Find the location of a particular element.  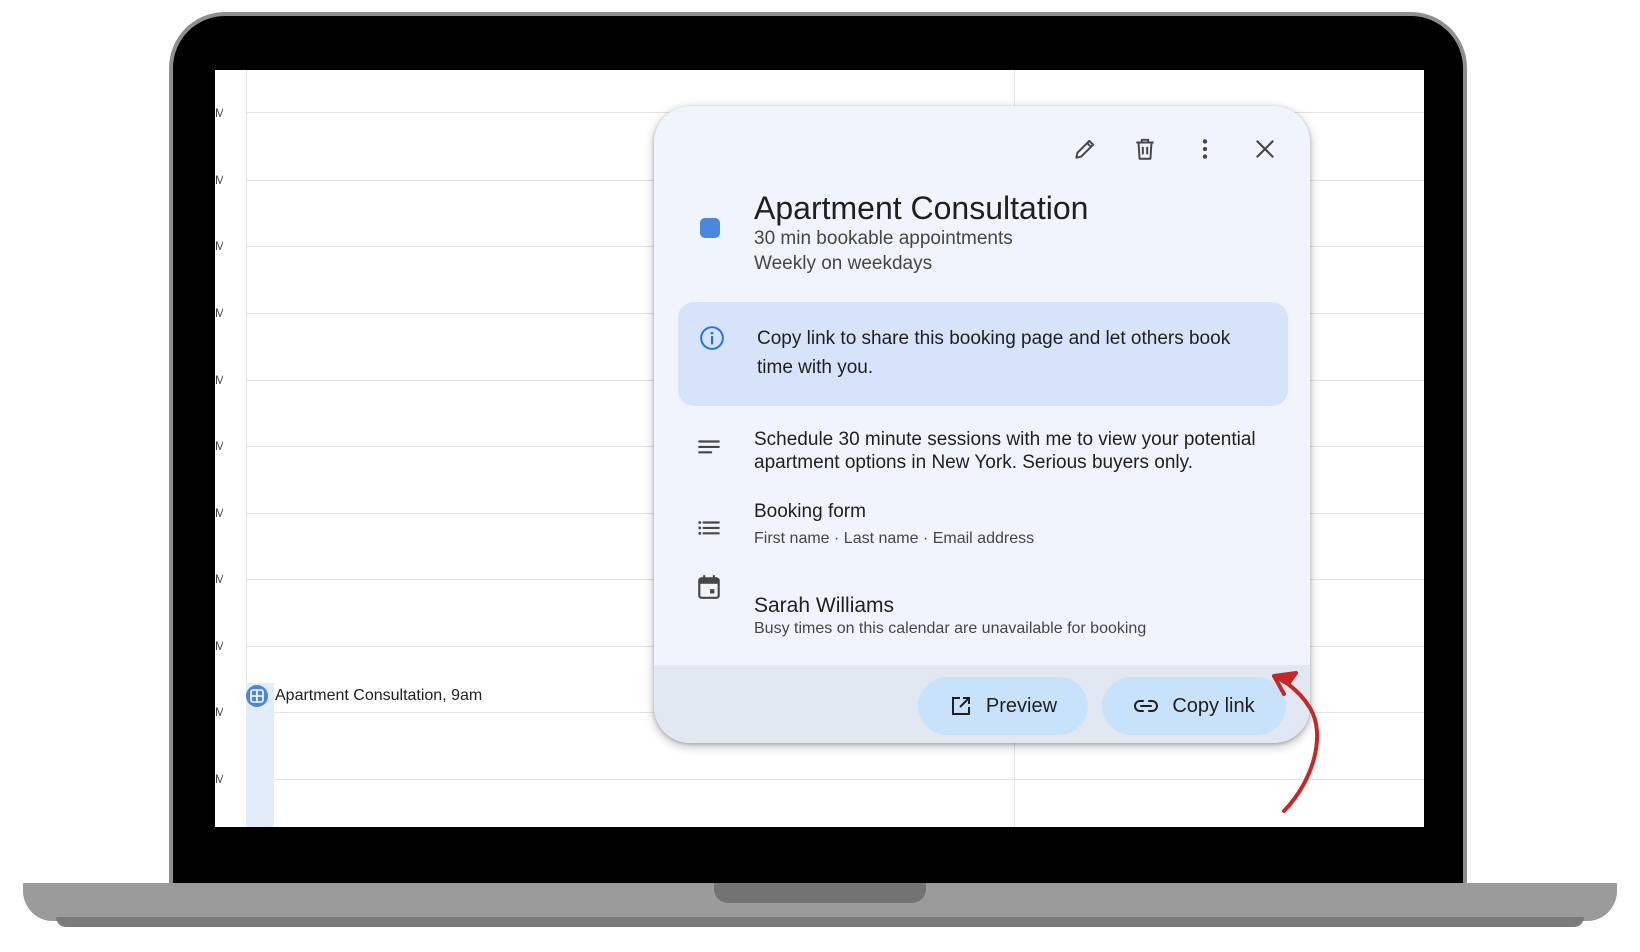

copy-link-button-label: Copy link is located at coordinates (1213, 705).